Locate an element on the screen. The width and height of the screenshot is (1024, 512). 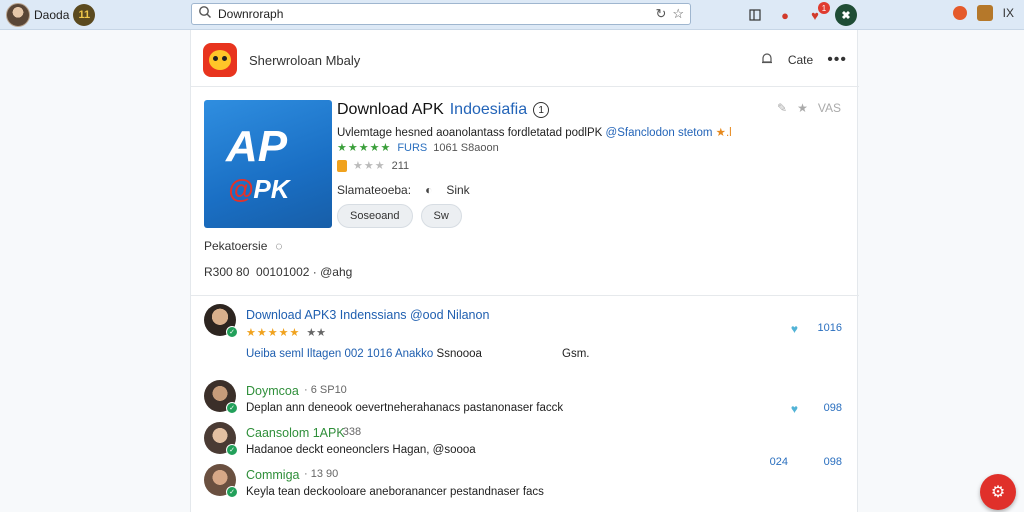
app-title-row: Download APK Indoesiafia 1 is located at coordinates (443, 110).